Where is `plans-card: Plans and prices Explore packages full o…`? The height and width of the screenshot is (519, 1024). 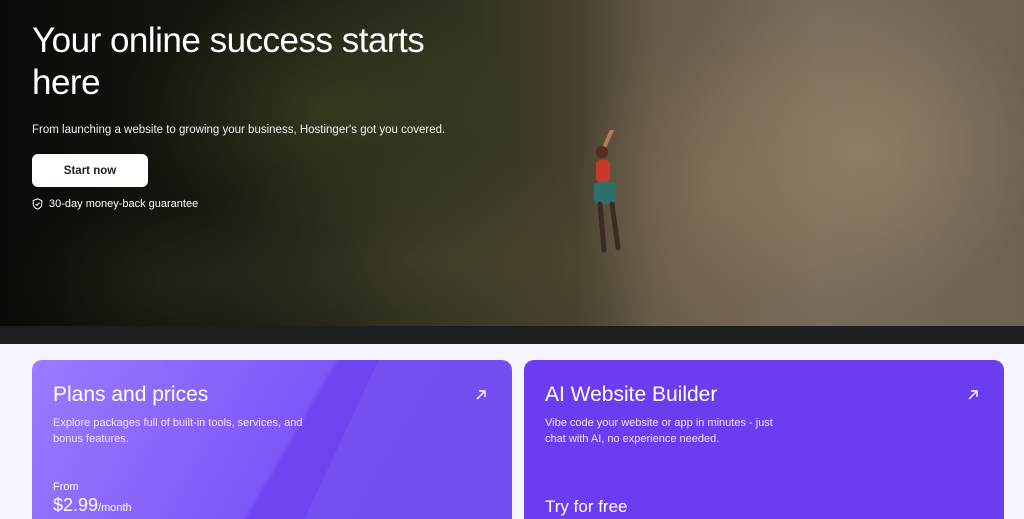 plans-card: Plans and prices Explore packages full o… is located at coordinates (272, 439).